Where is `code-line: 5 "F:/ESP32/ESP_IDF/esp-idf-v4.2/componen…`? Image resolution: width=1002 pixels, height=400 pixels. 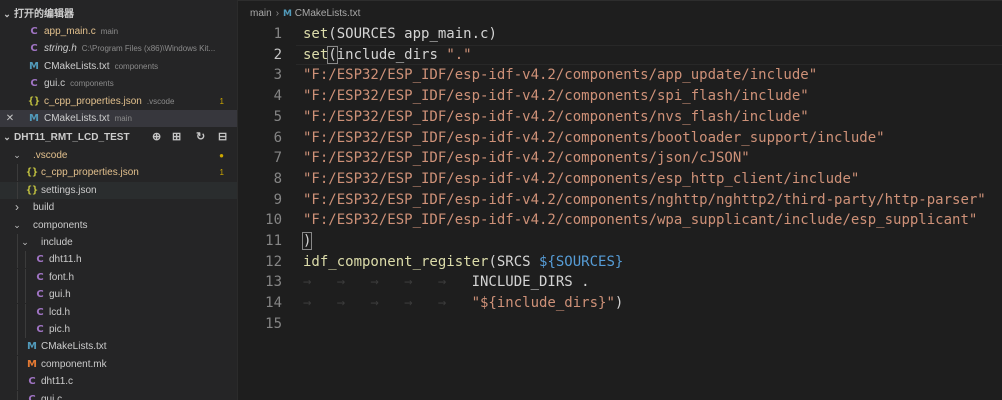 code-line: 5 "F:/ESP32/ESP_IDF/esp-idf-v4.2/componen… is located at coordinates (620, 117).